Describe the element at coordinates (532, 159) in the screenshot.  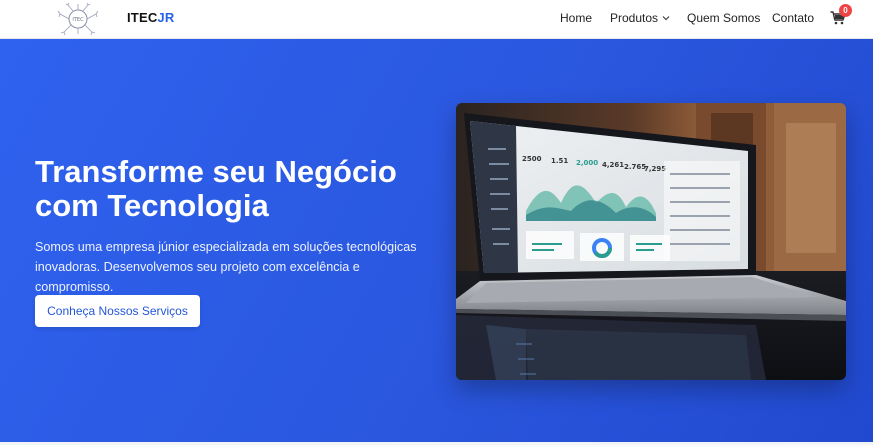
I see `dashboard-stat-1: 2500` at that location.